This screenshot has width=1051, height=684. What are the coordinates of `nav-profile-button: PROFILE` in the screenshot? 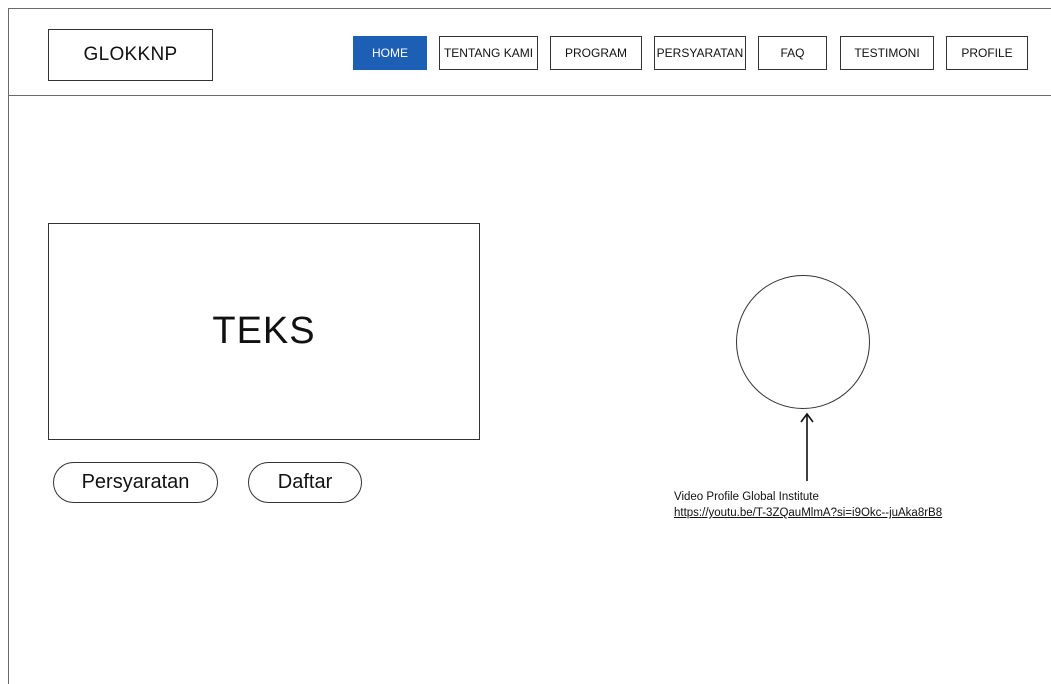 It's located at (987, 53).